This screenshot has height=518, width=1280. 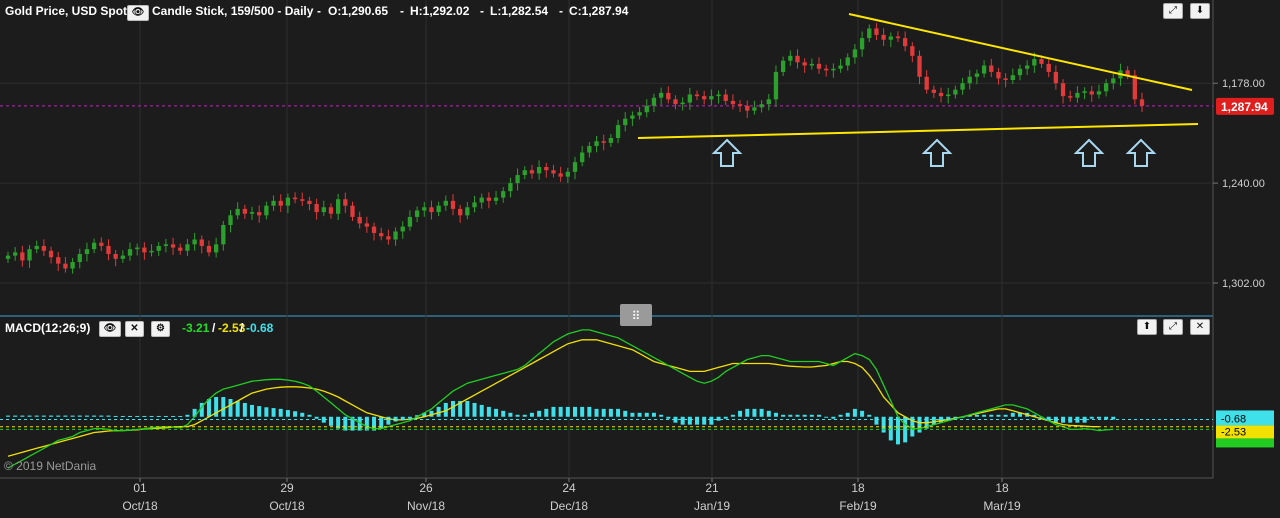 What do you see at coordinates (1245, 106) in the screenshot?
I see `last-price-marker: 1,287.94` at bounding box center [1245, 106].